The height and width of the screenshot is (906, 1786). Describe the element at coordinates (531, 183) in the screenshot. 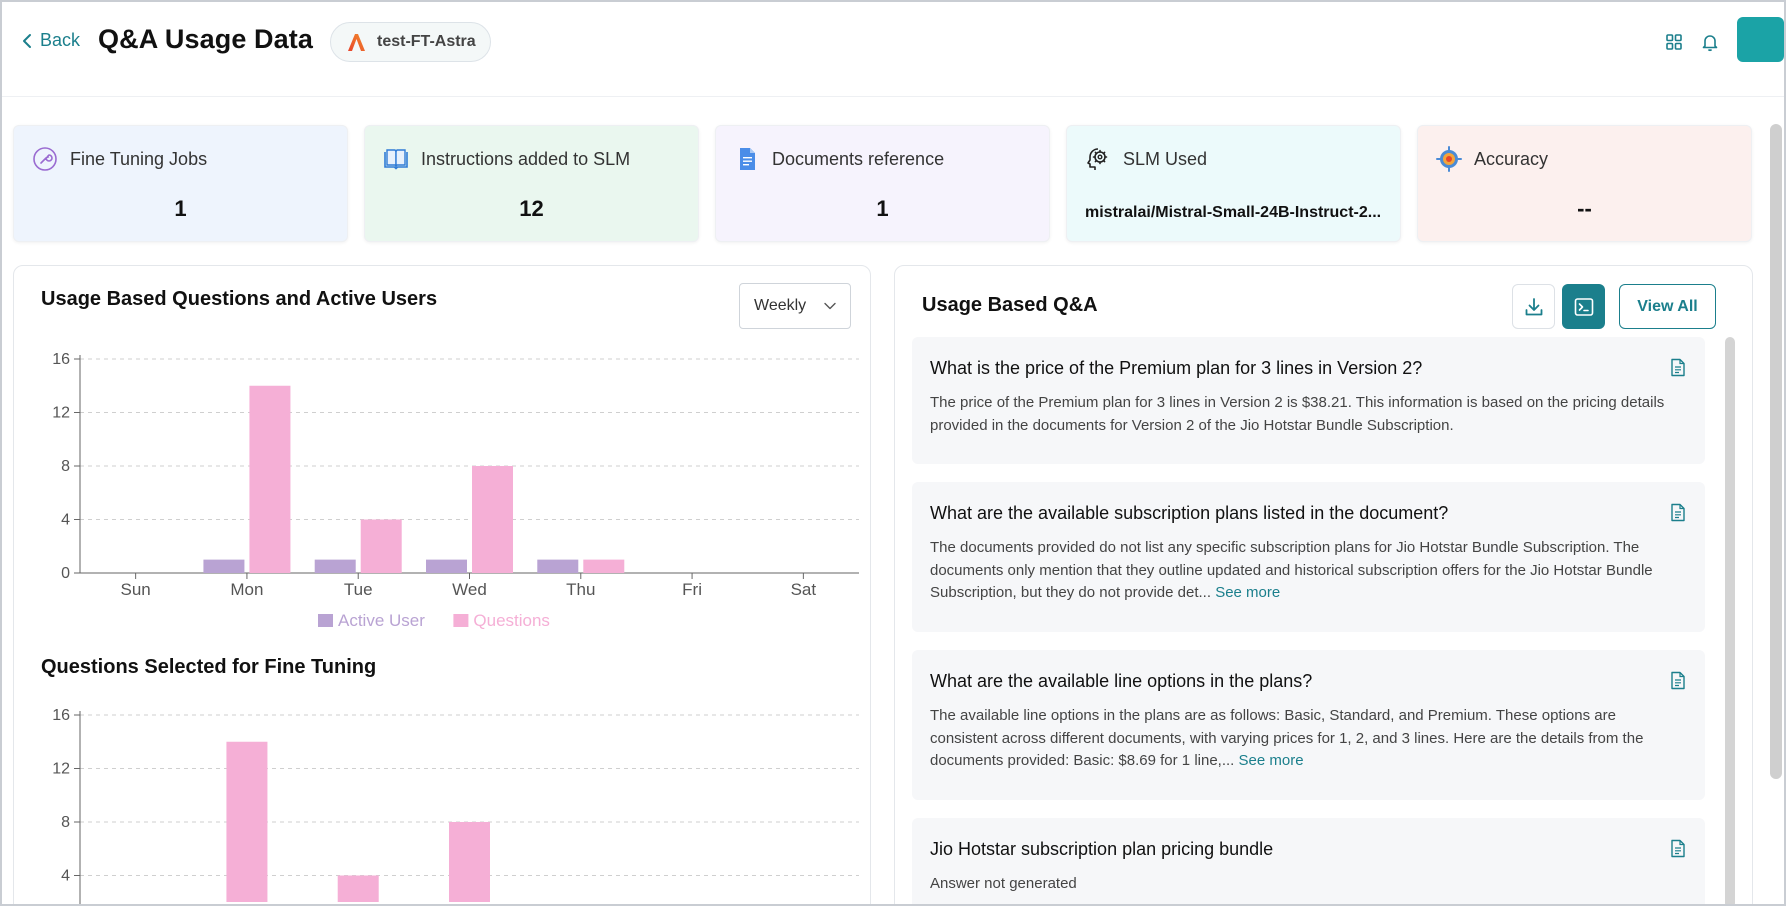

I see `card-instructions: Instructions added to SLM 12` at that location.